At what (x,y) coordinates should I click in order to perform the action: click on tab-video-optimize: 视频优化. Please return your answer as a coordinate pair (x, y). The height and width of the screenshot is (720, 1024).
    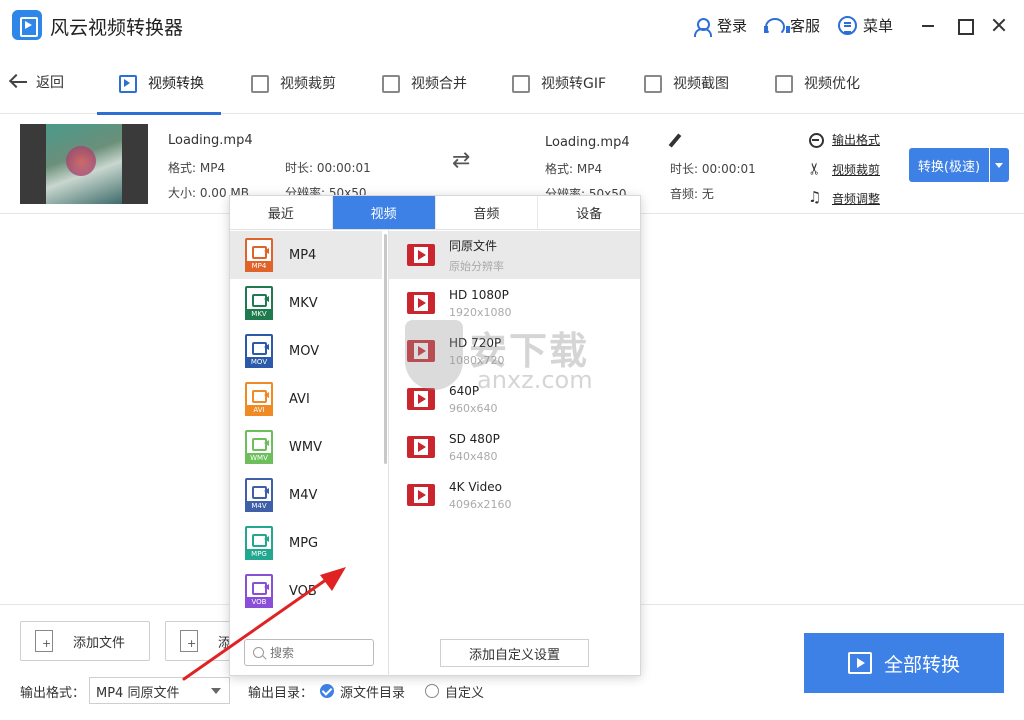
    Looking at the image, I should click on (816, 83).